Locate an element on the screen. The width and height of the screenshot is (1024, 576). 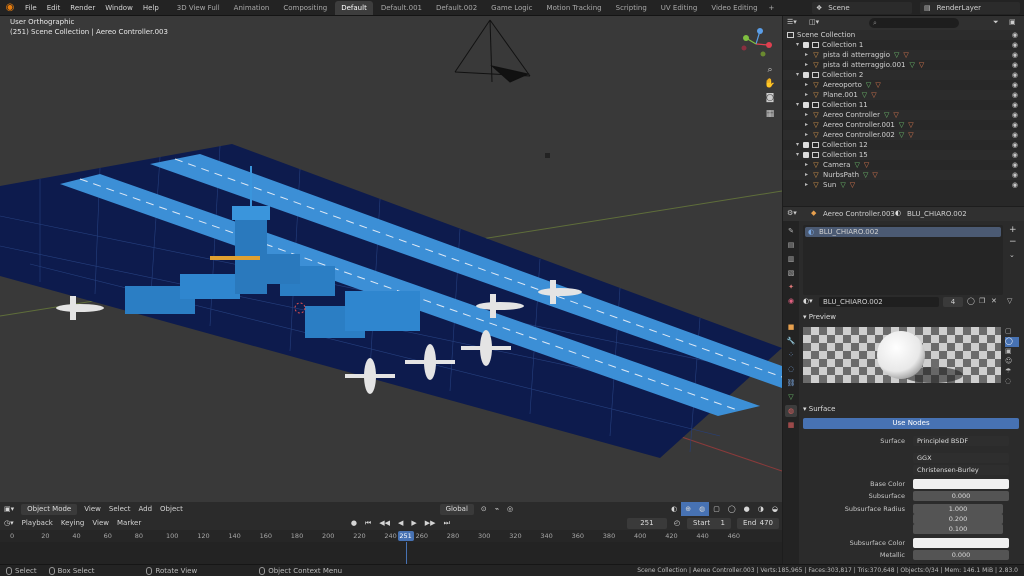
material-slot: ◐ BLU_CHIARO.002 is located at coordinates (903, 232).